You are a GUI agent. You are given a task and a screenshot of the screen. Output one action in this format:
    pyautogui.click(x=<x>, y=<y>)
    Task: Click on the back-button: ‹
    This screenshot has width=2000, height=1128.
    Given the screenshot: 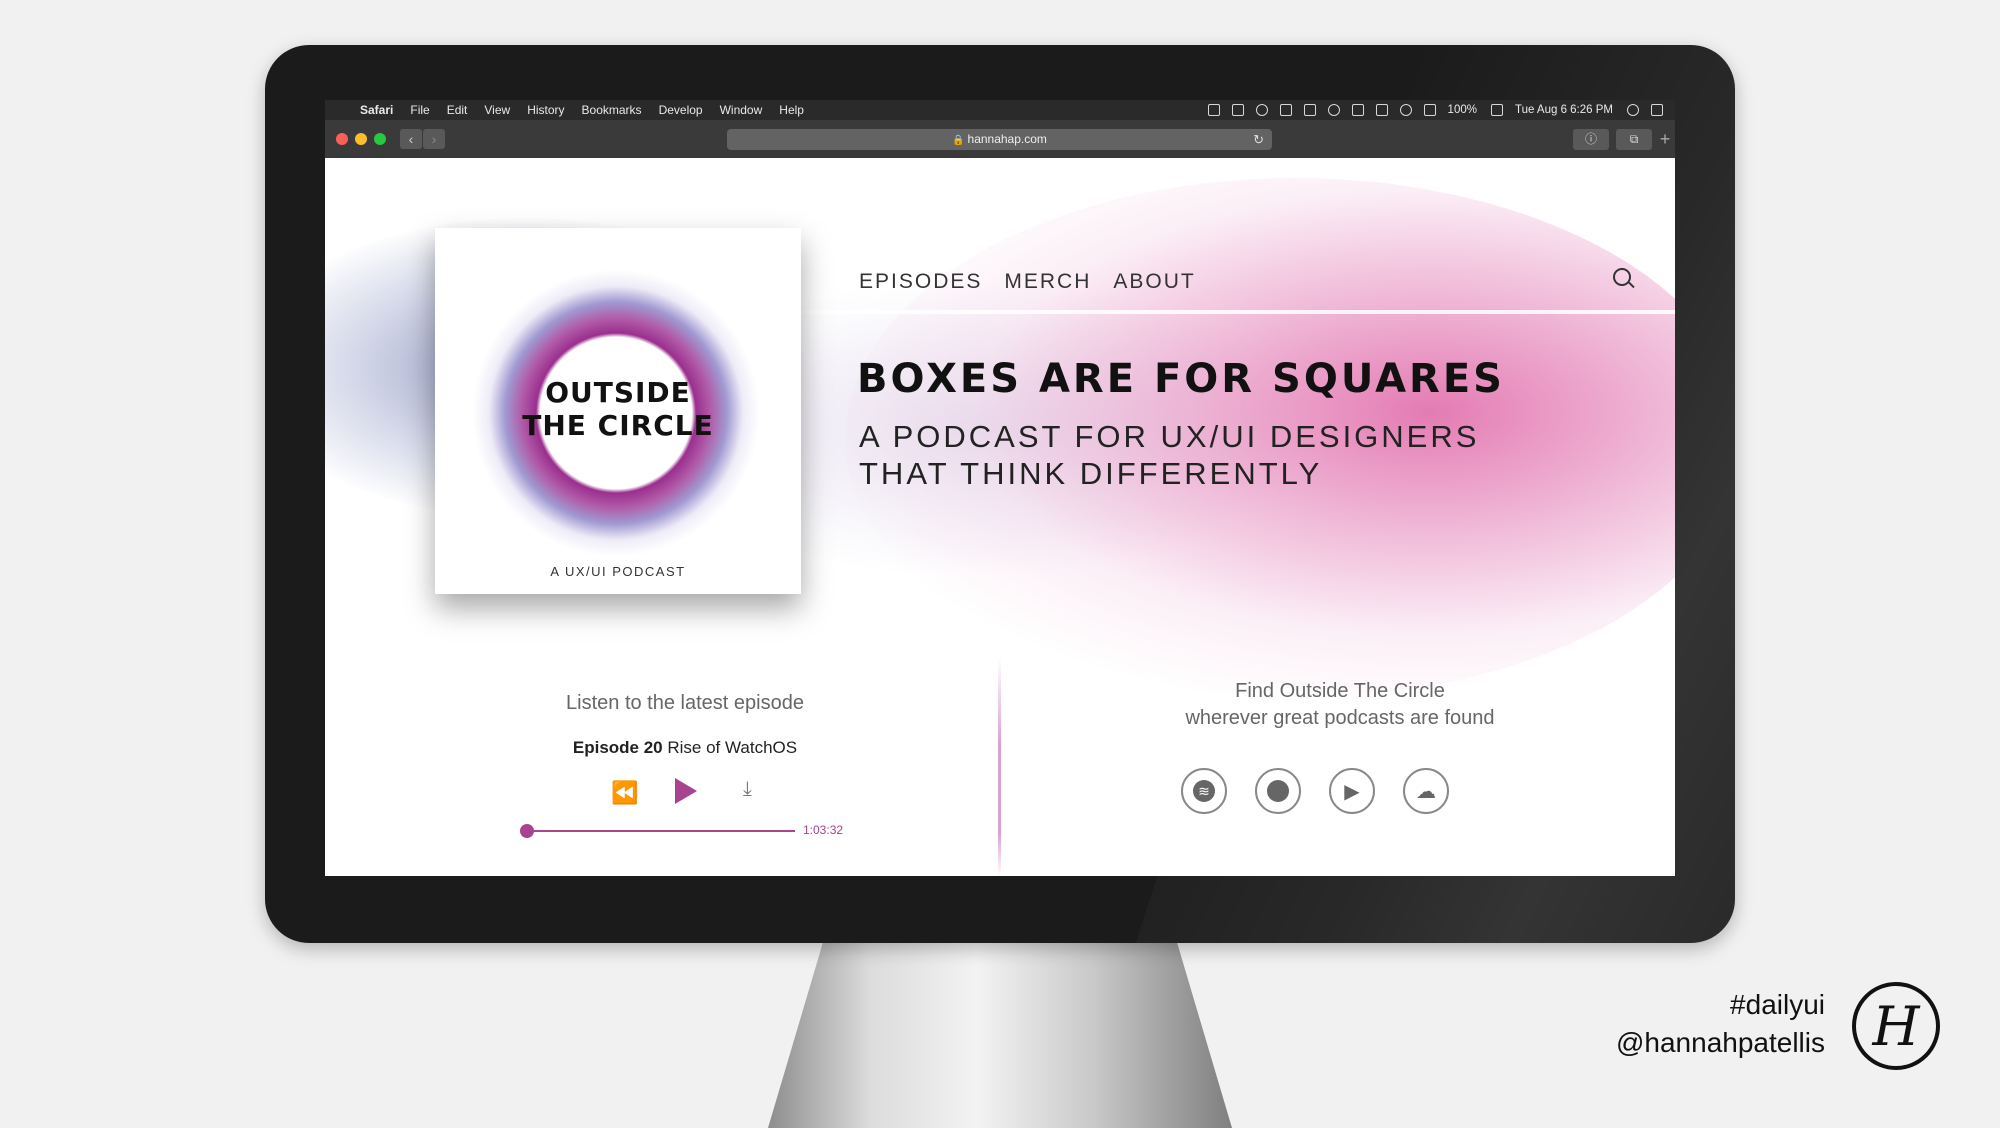 What is the action you would take?
    pyautogui.click(x=411, y=139)
    